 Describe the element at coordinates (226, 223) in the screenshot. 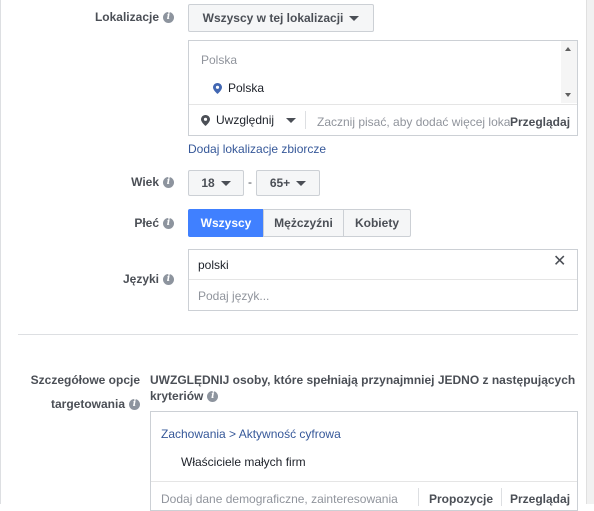

I see `gender-all-button: Wszyscy` at that location.